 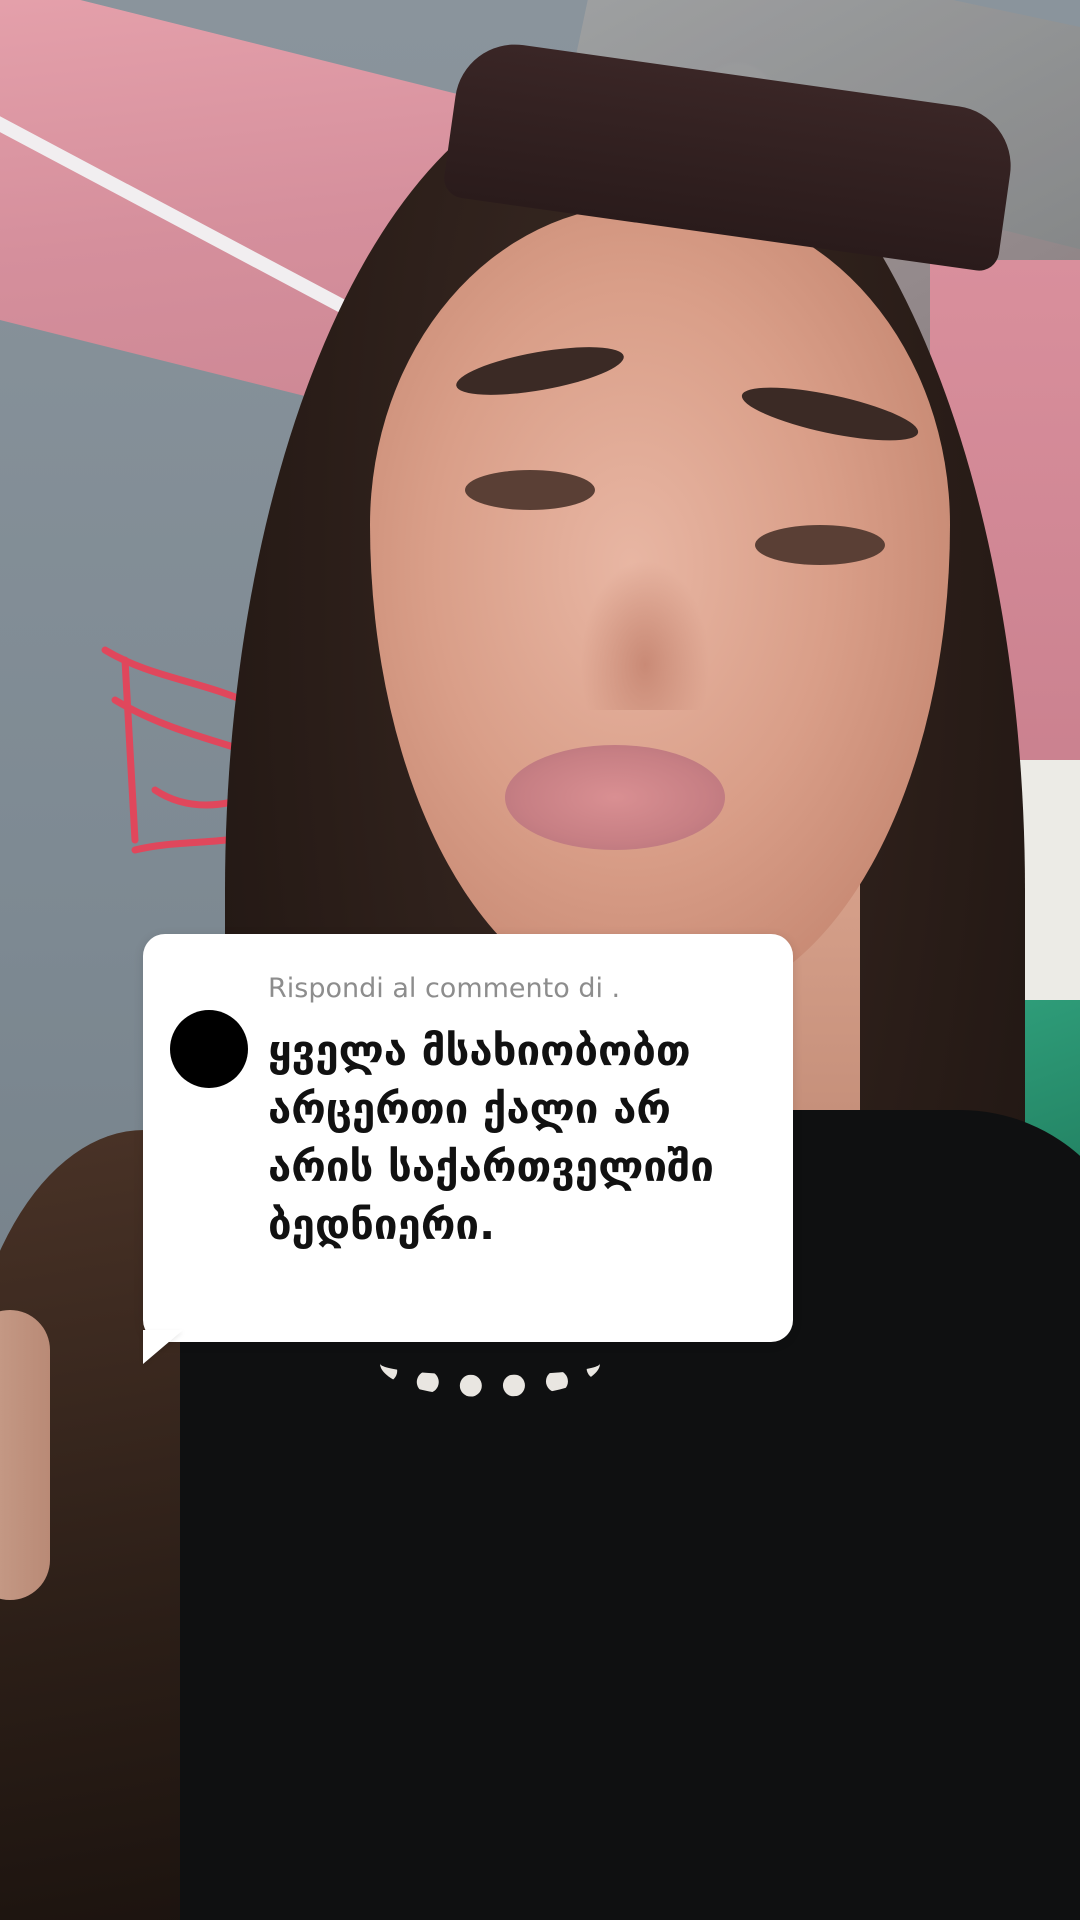 I want to click on comment-reply-sticker-tail, so click(x=163, y=1347).